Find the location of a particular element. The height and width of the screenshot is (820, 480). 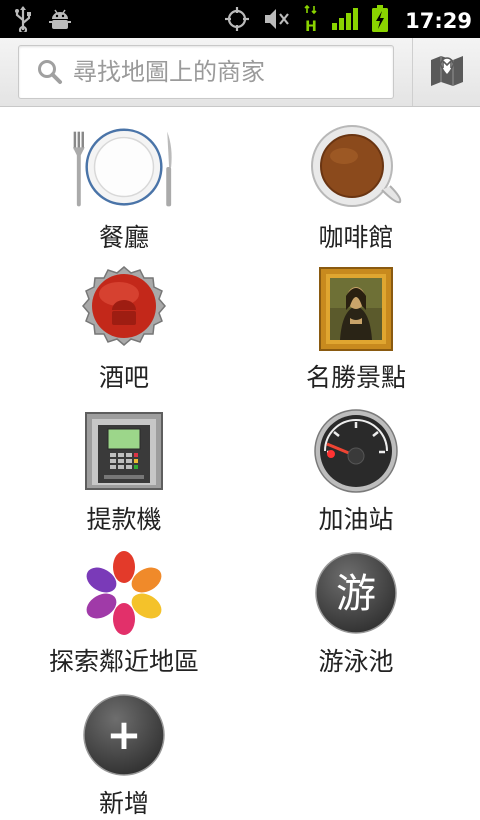

clock: 17:29 is located at coordinates (438, 21).